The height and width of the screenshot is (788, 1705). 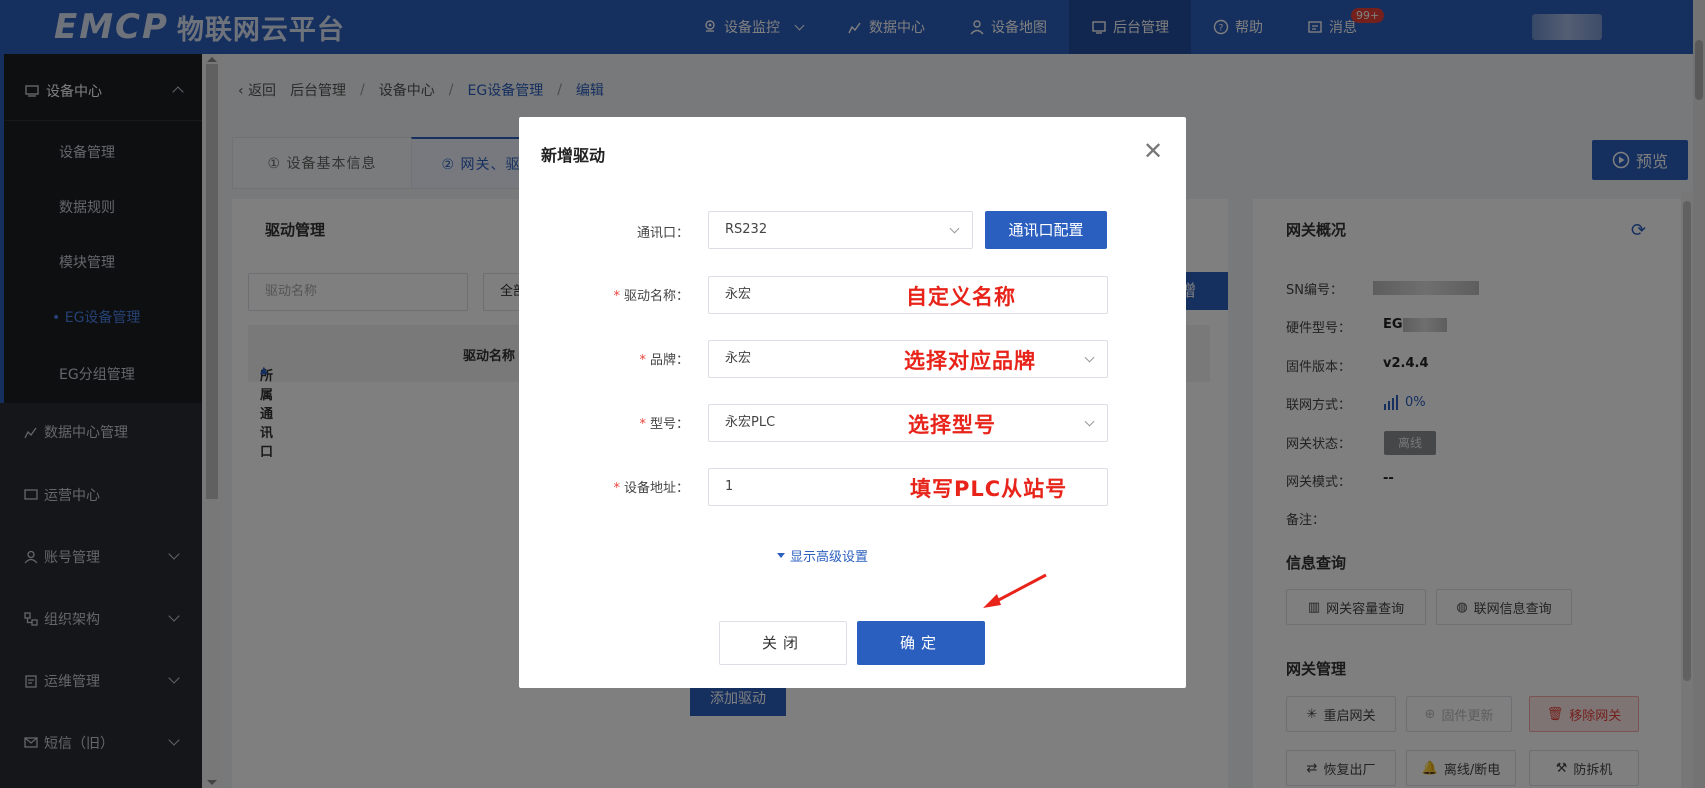 I want to click on label-text: 驱动名称：, so click(x=656, y=296).